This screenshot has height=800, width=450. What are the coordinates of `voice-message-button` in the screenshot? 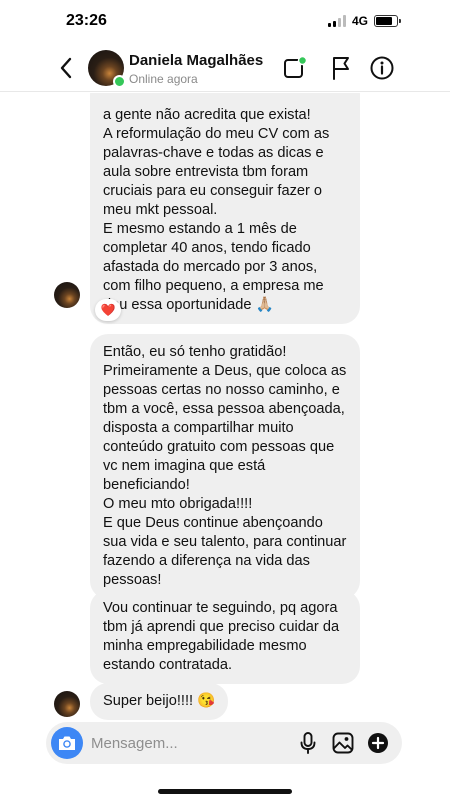 It's located at (308, 743).